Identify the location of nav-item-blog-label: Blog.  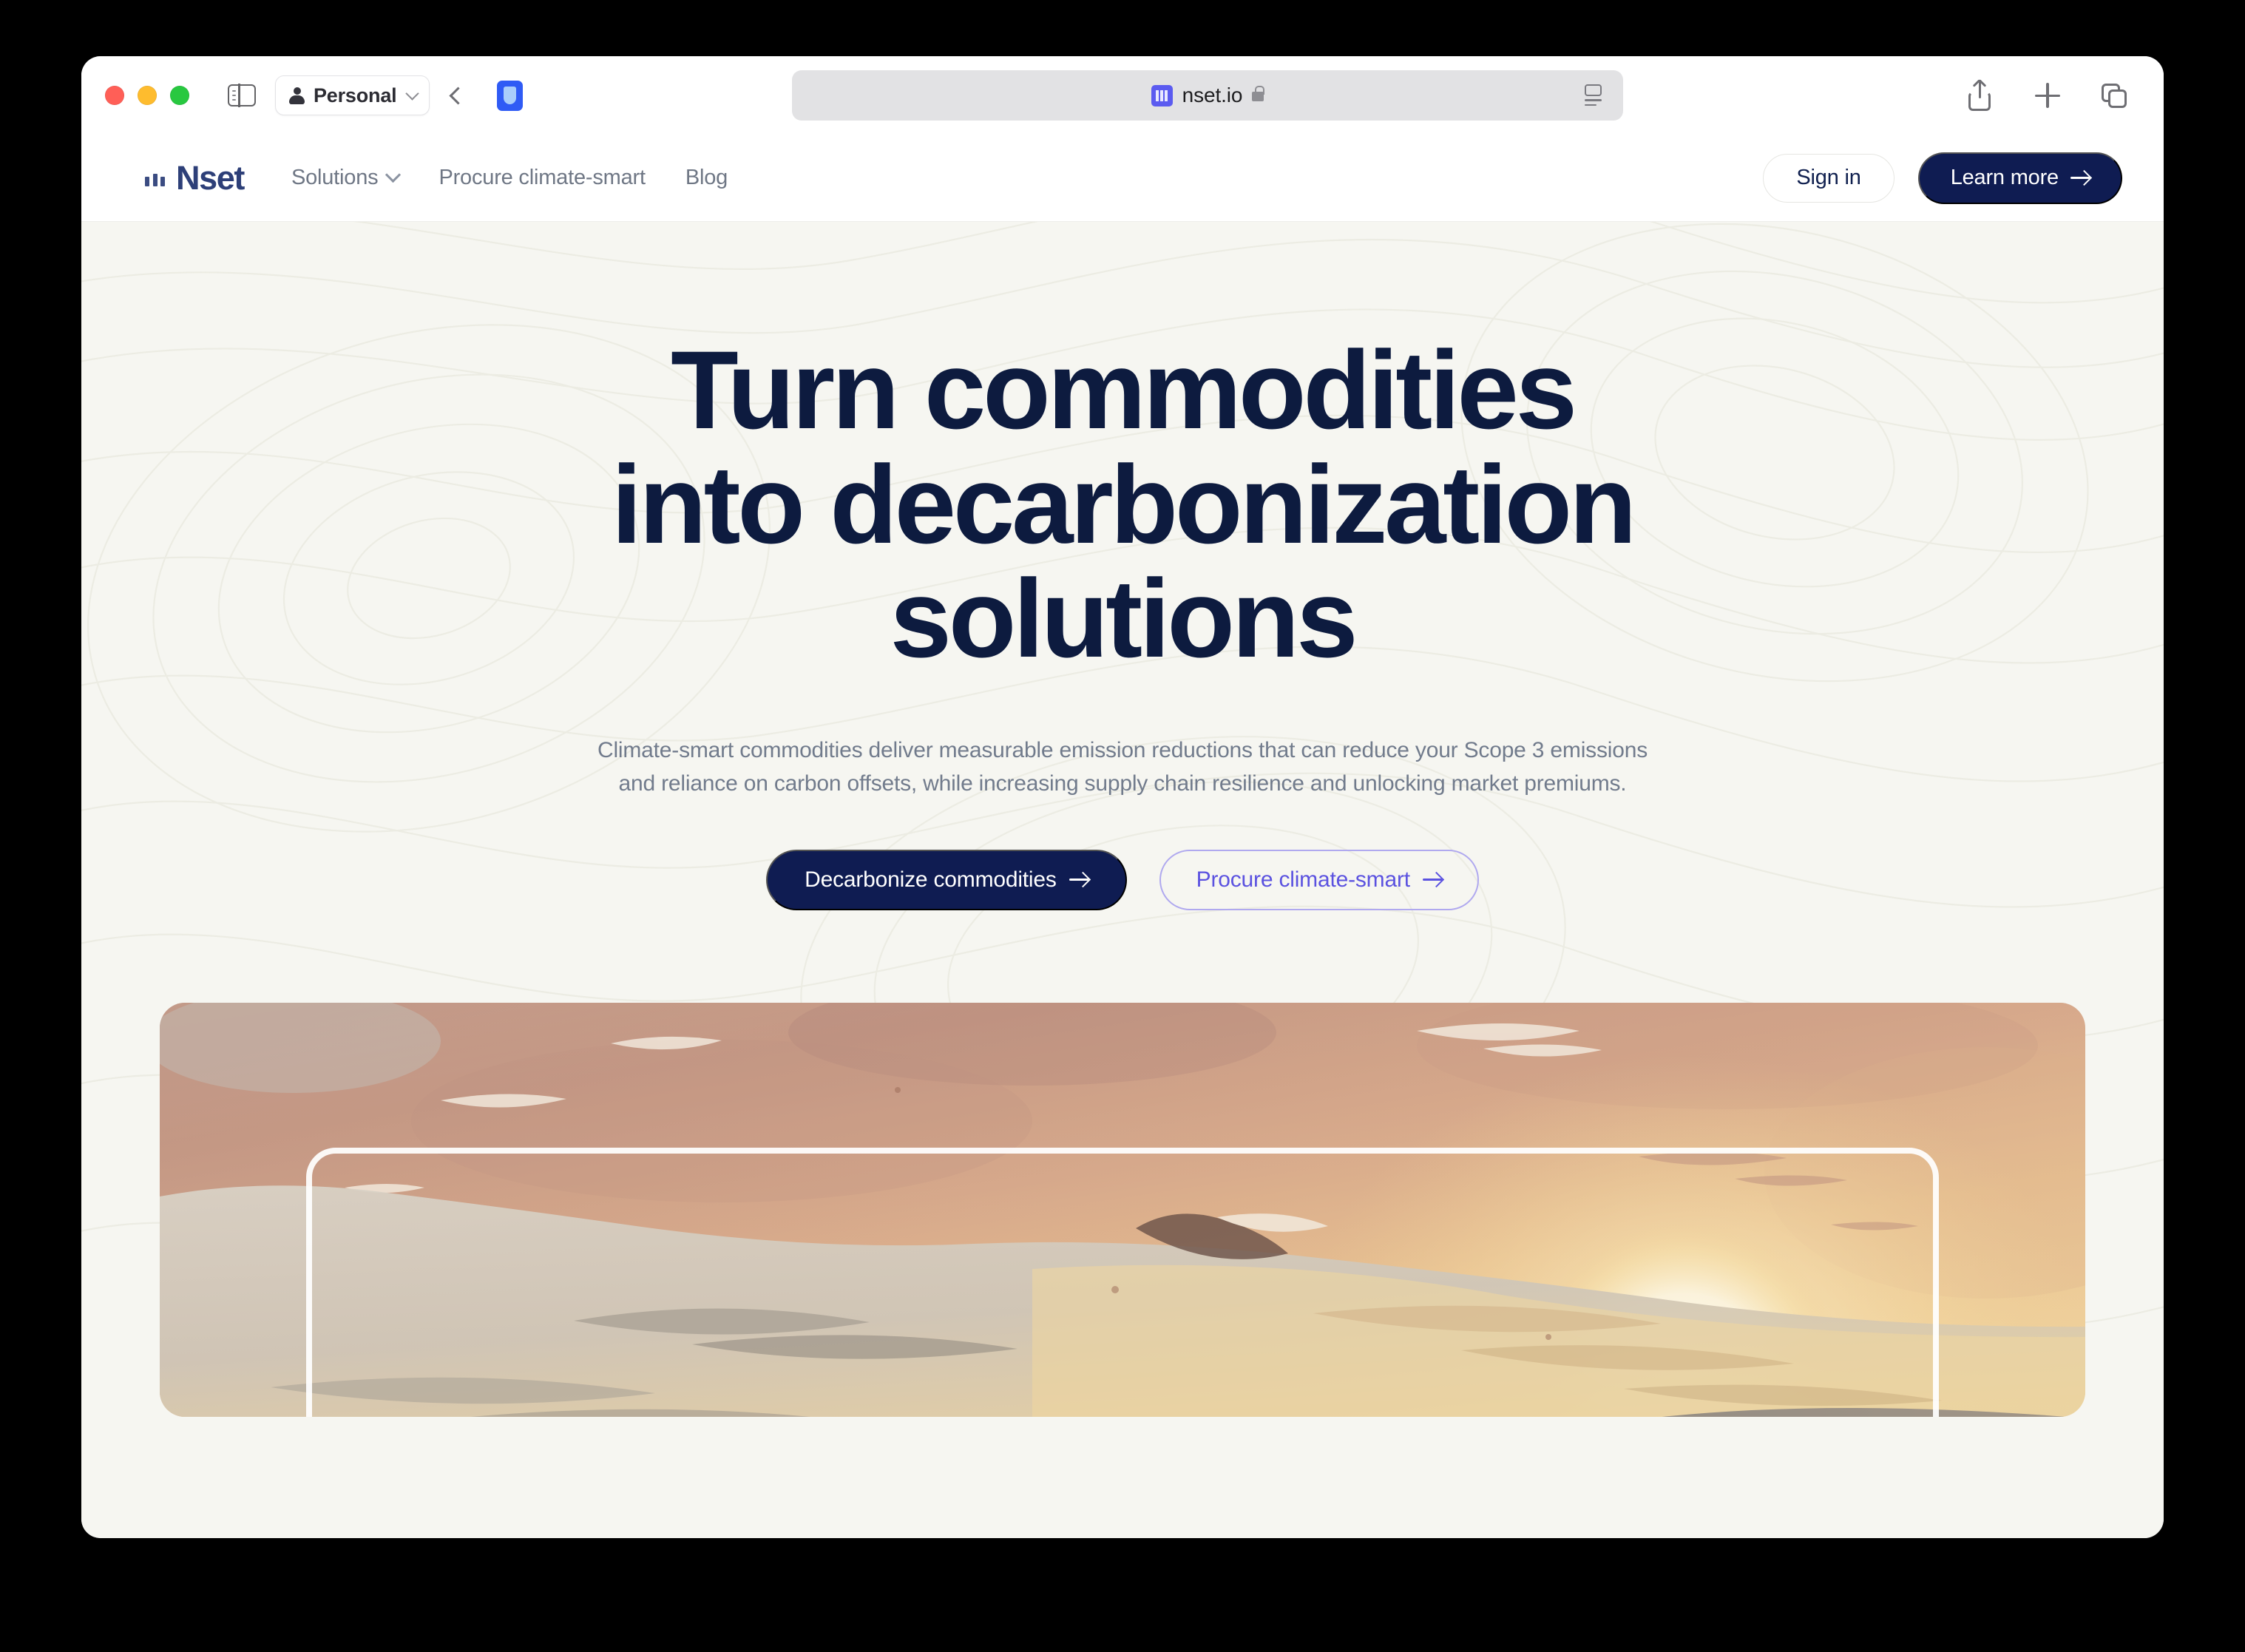
(706, 177).